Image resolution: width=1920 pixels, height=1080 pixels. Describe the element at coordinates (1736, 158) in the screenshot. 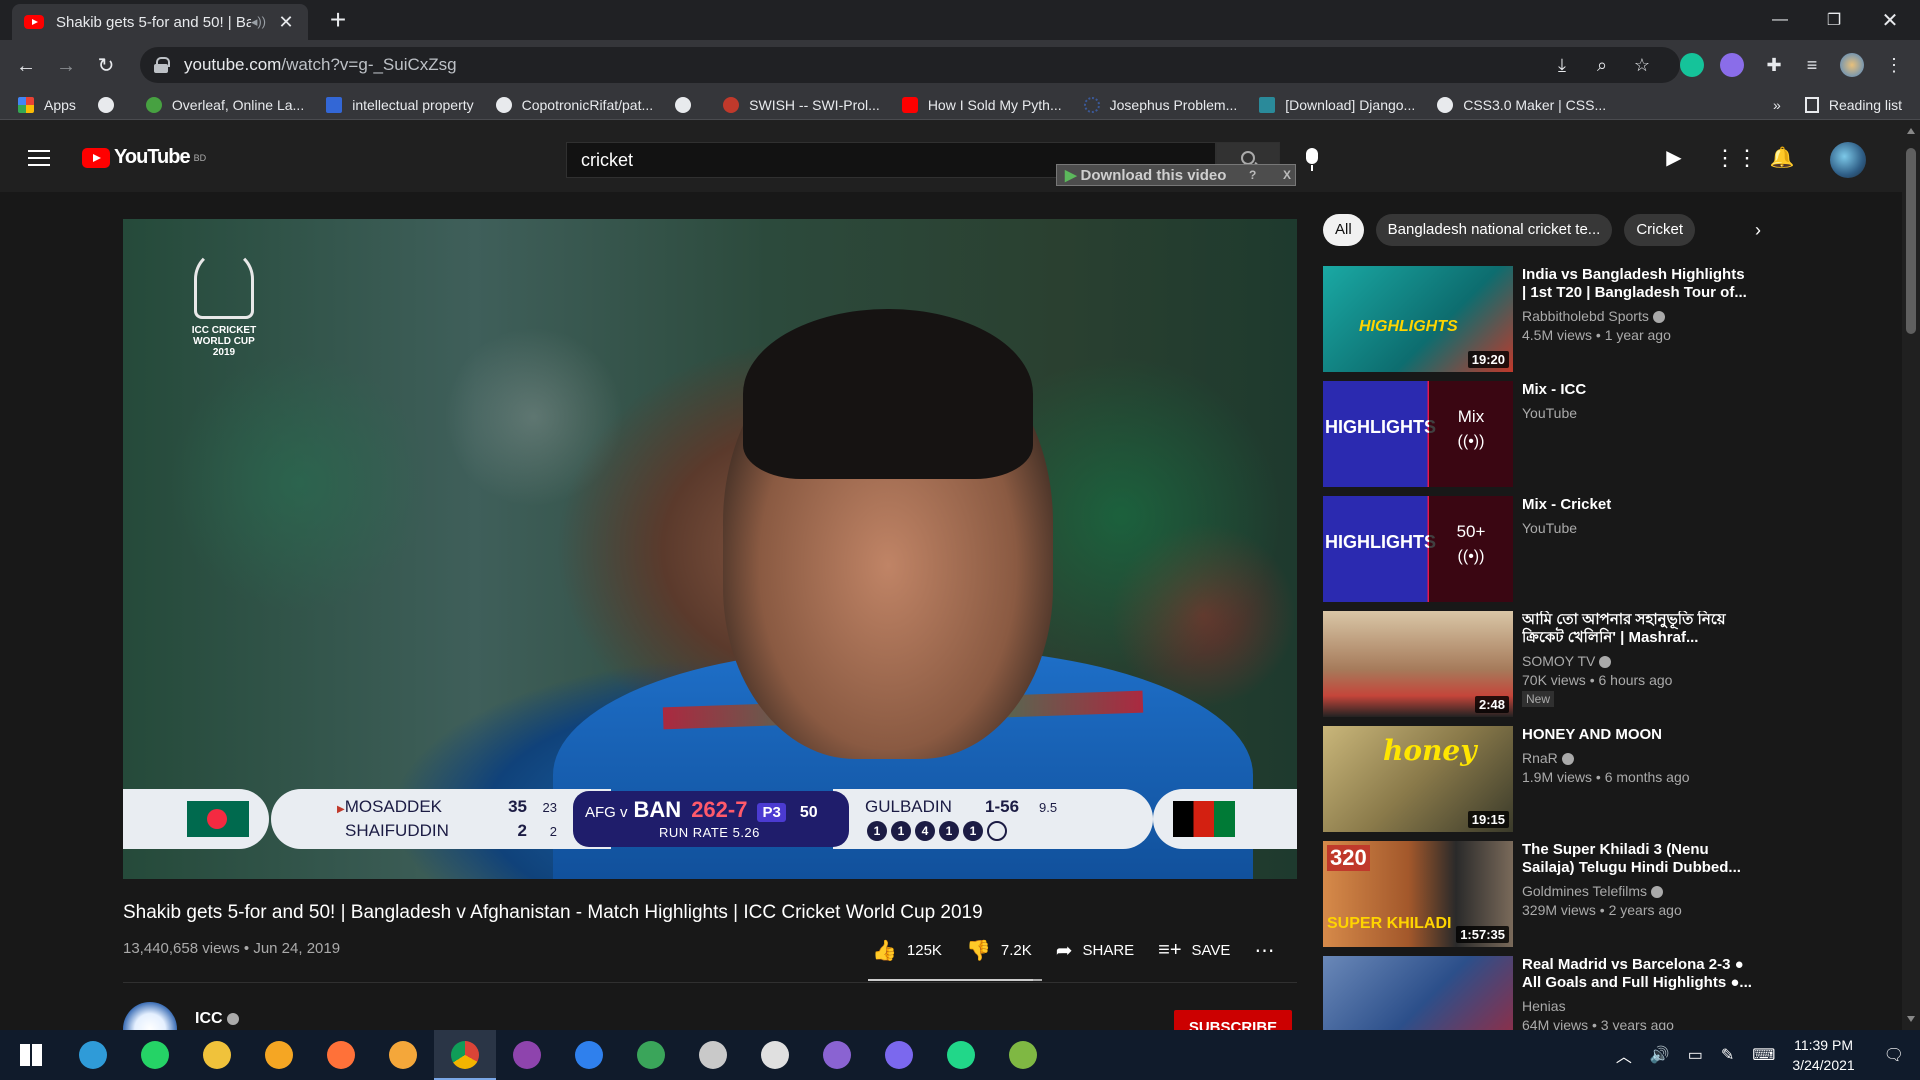

I see `apps-grid-icon: ⋮⋮` at that location.